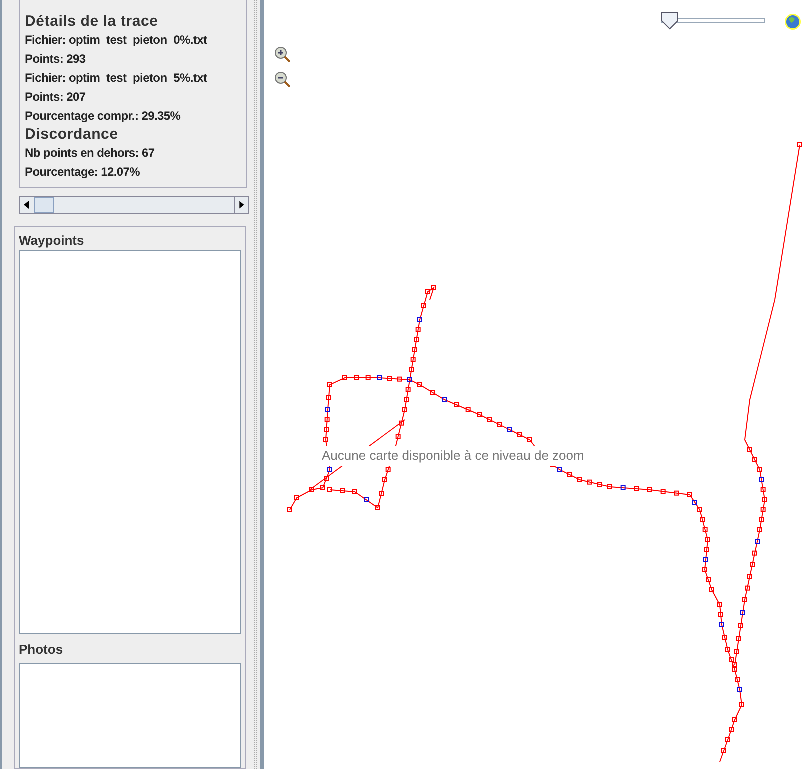 The image size is (812, 769). I want to click on slider-thumb, so click(669, 21).